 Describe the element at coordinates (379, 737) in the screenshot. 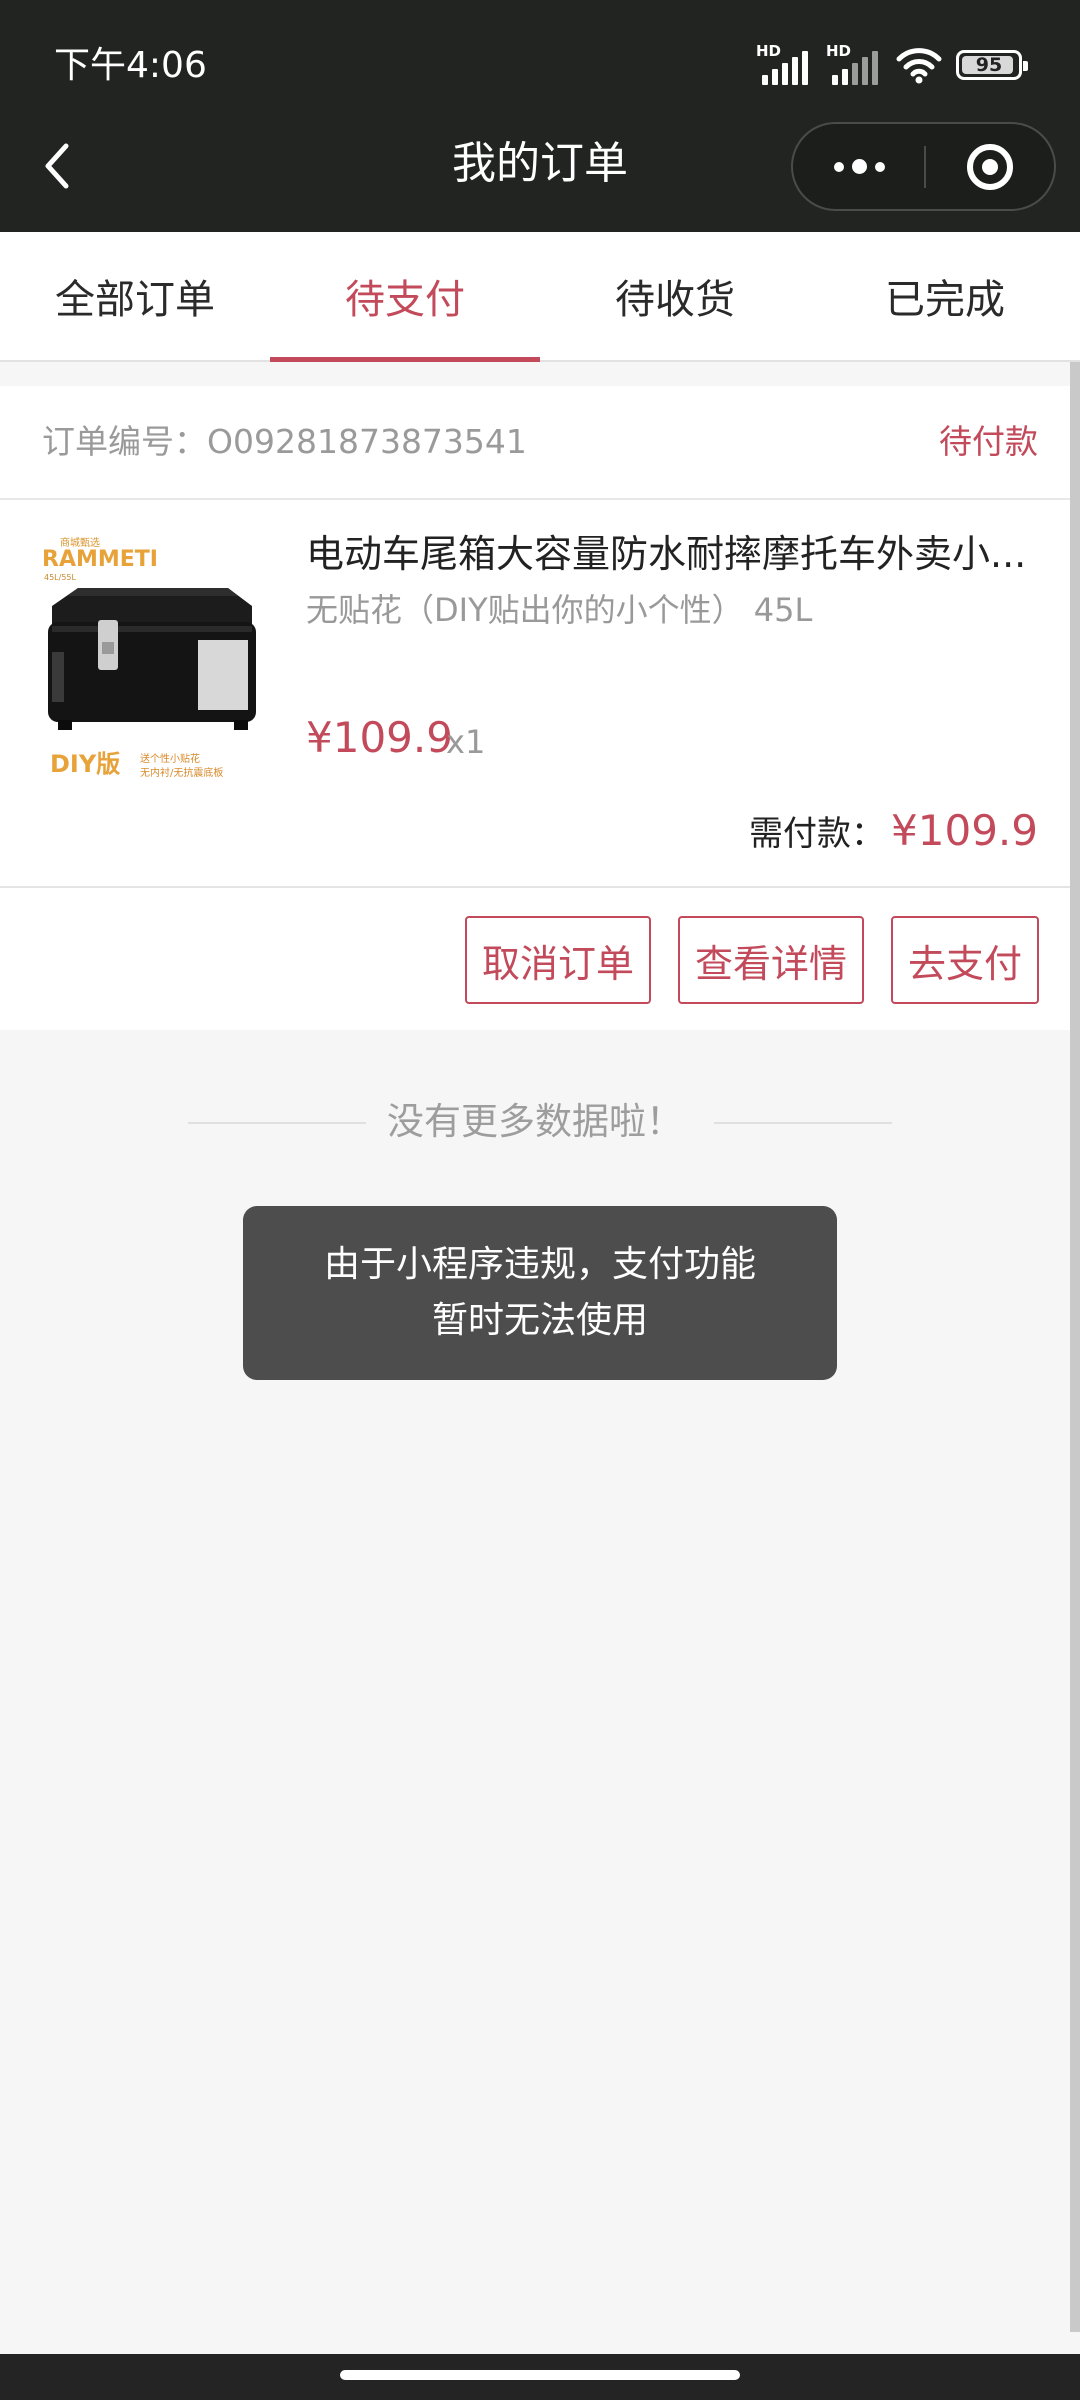

I see `product-price: ¥109.9` at that location.